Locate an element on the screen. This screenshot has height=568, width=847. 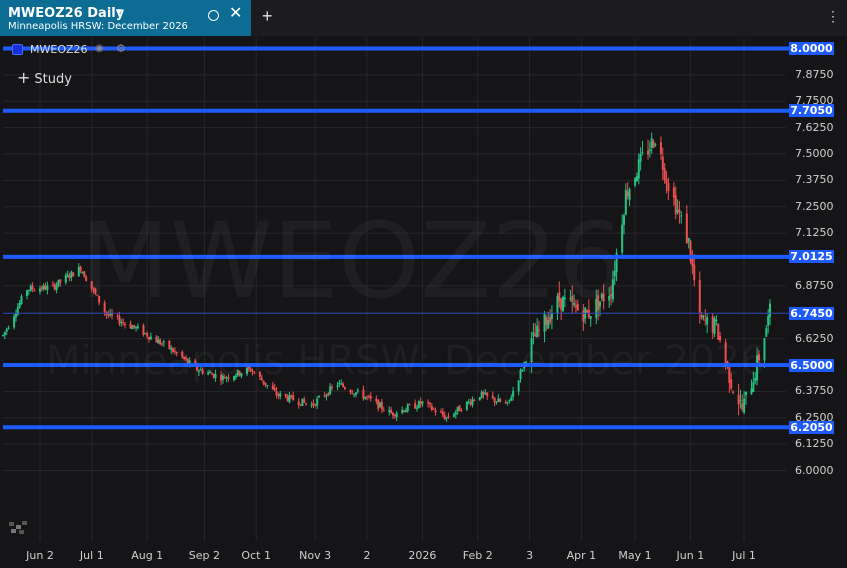
price-badge-0: 8.0000 is located at coordinates (811, 48).